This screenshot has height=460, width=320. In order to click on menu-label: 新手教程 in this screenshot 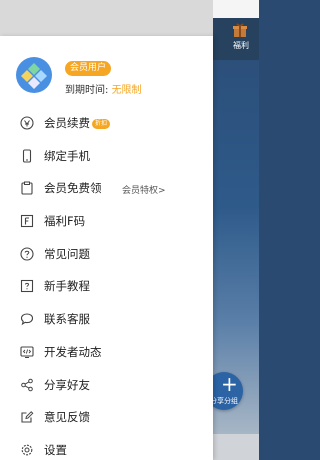, I will do `click(67, 286)`.